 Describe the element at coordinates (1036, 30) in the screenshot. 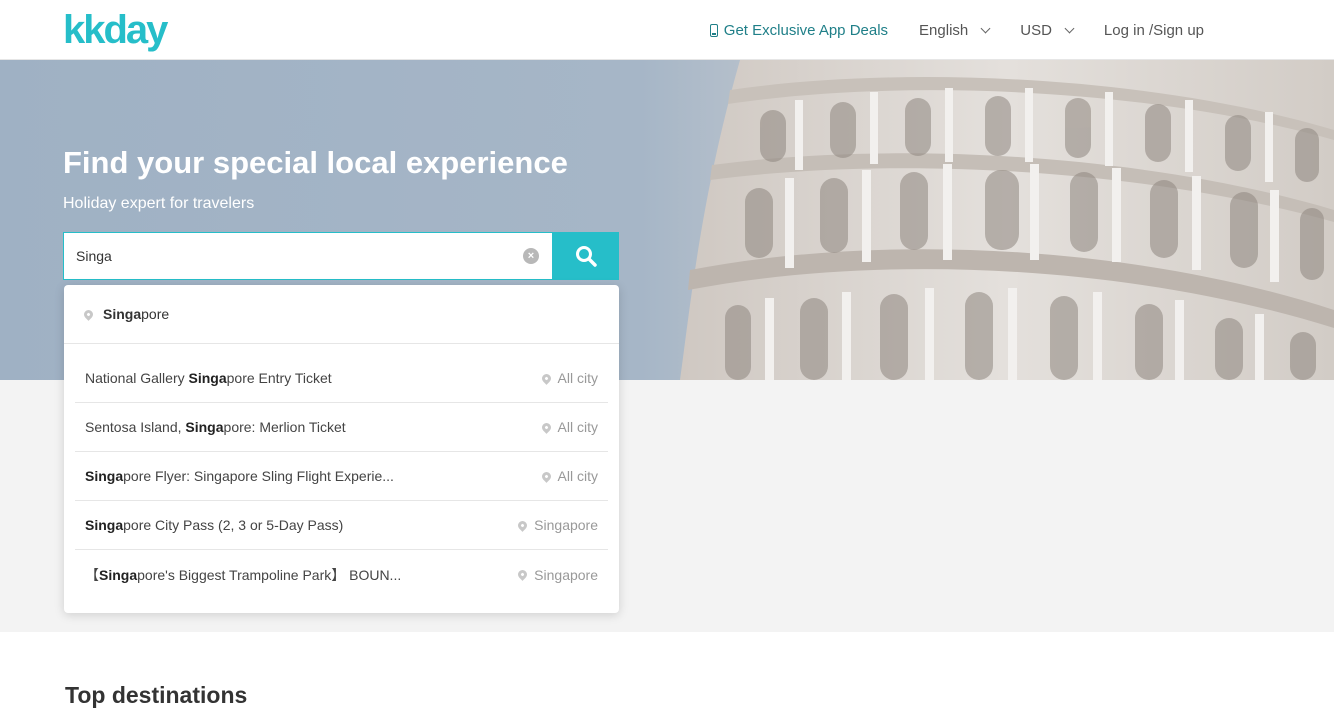

I see `currency-label: USD` at that location.